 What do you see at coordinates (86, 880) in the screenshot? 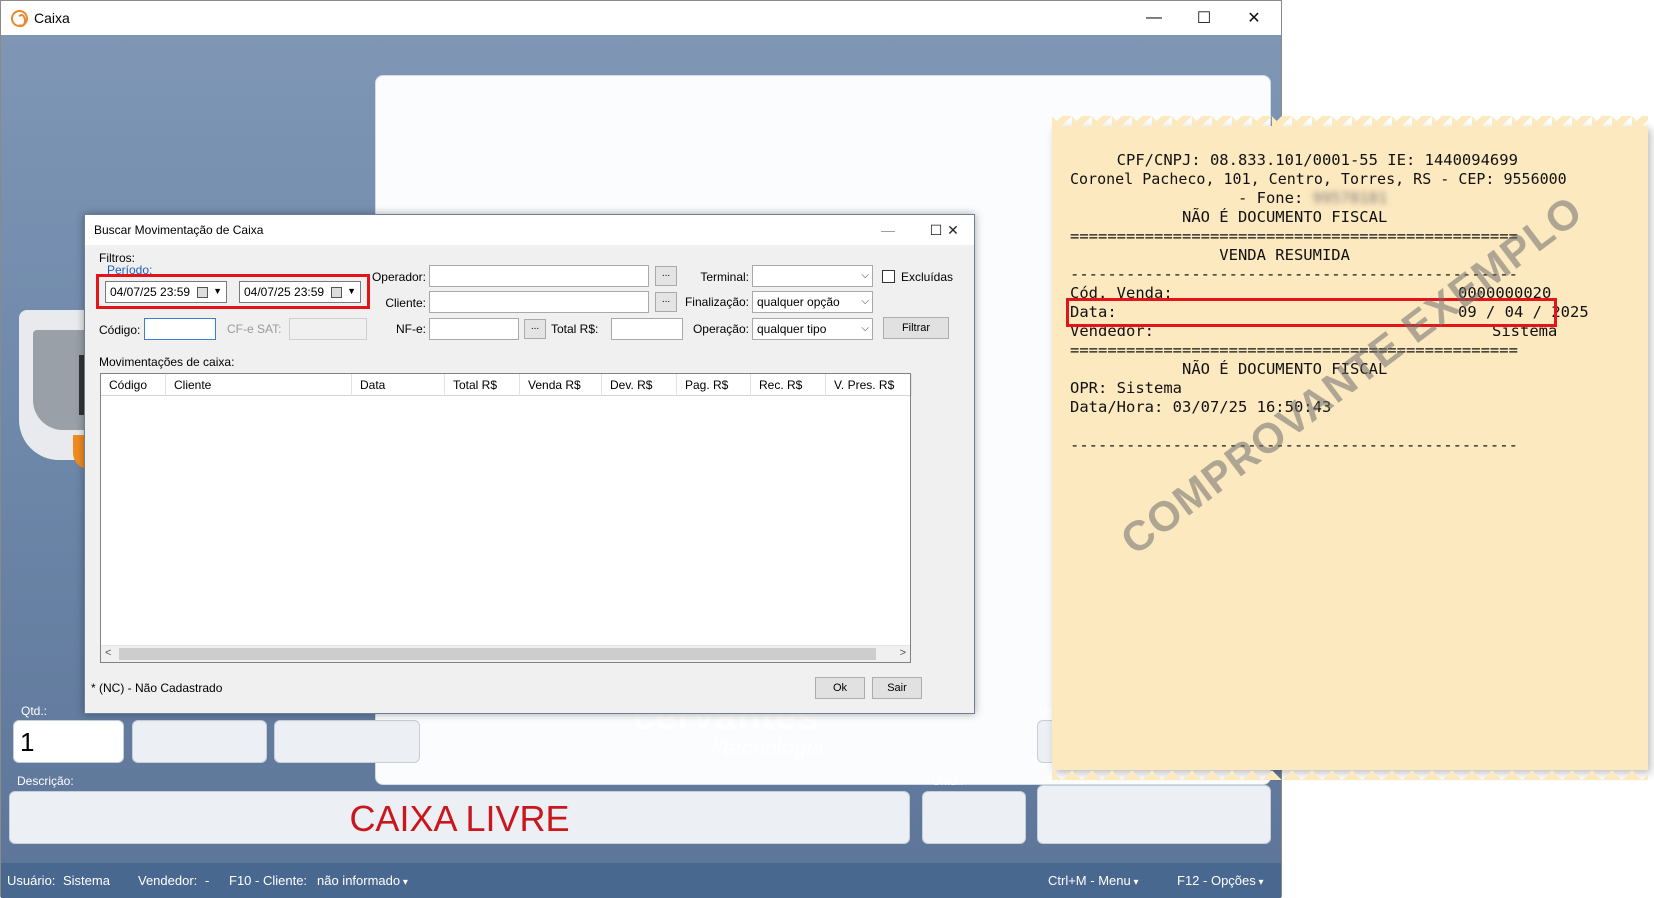
I see `usuario-value: Sistema` at bounding box center [86, 880].